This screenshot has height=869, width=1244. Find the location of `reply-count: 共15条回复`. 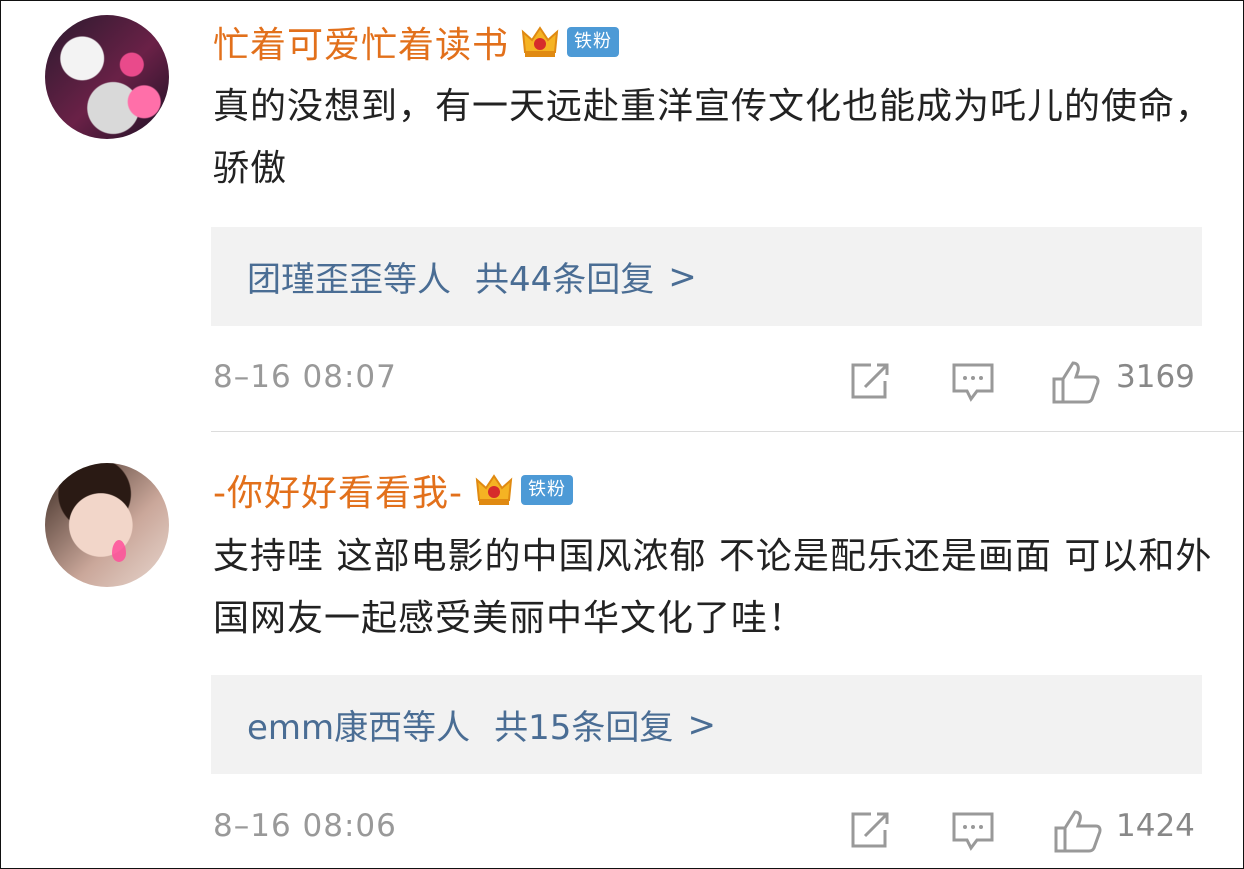

reply-count: 共15条回复 is located at coordinates (584, 728).